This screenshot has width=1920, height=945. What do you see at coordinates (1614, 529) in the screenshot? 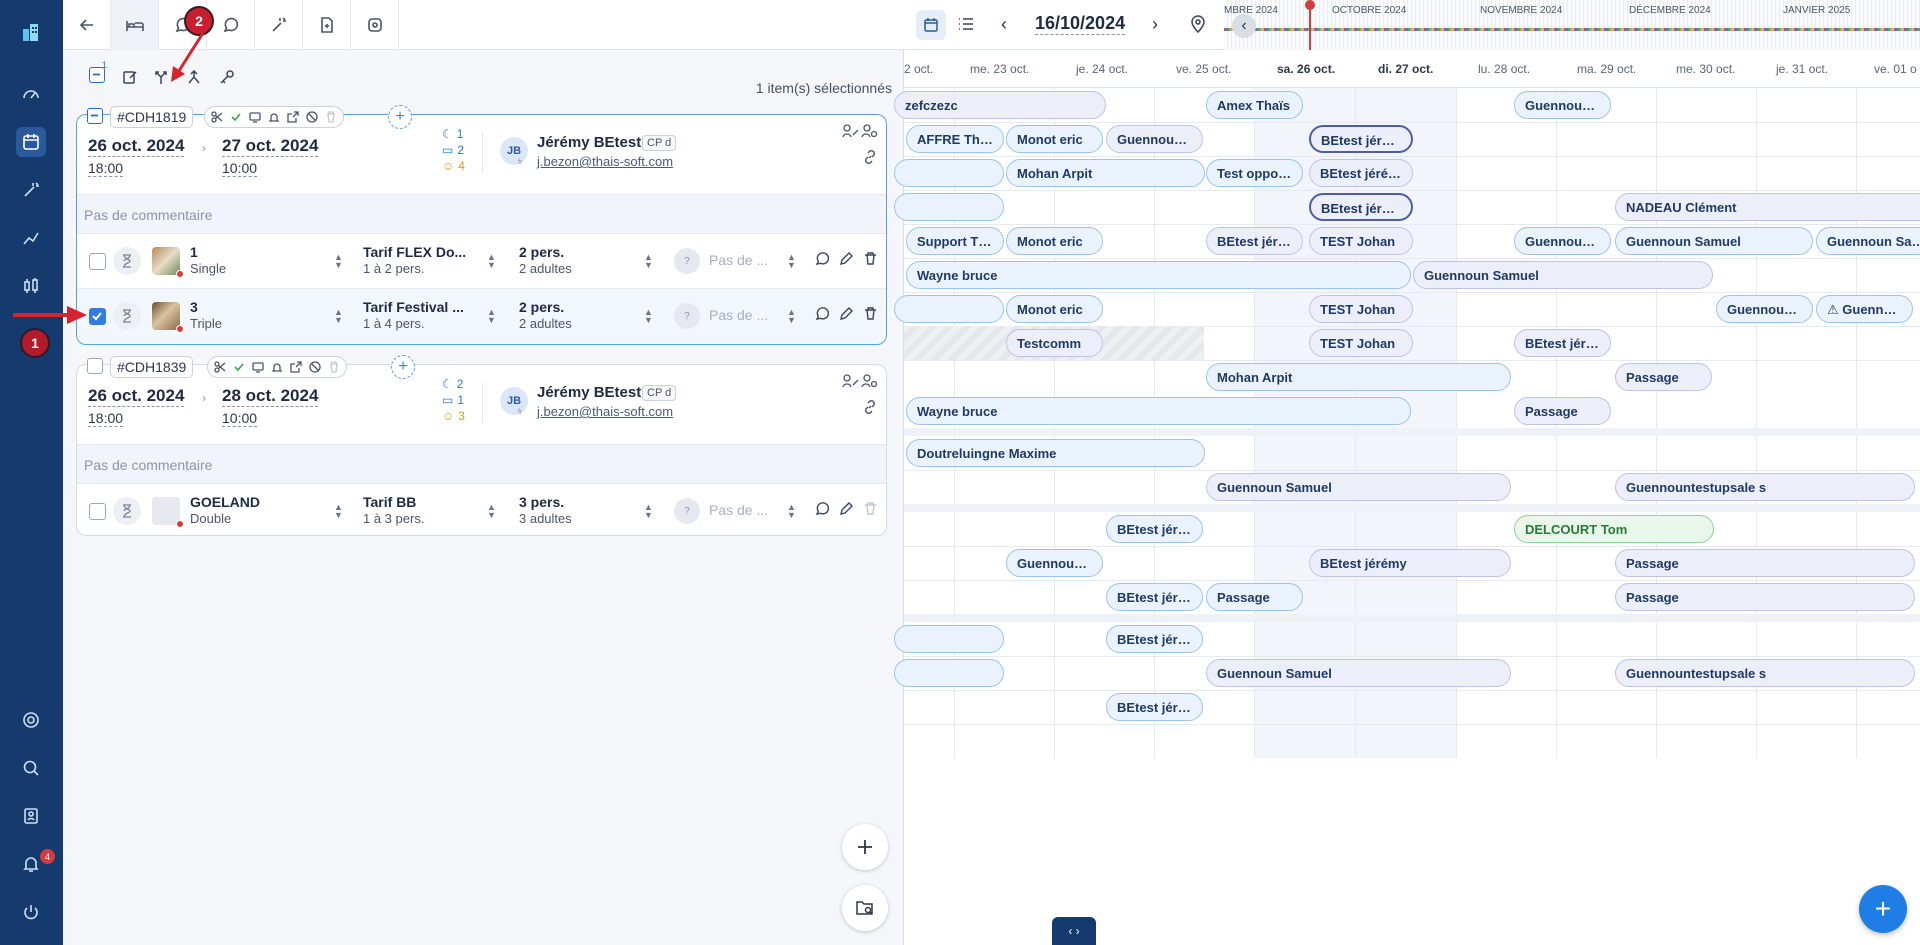
I see `reservation-bar: DELCOURT Tom` at bounding box center [1614, 529].